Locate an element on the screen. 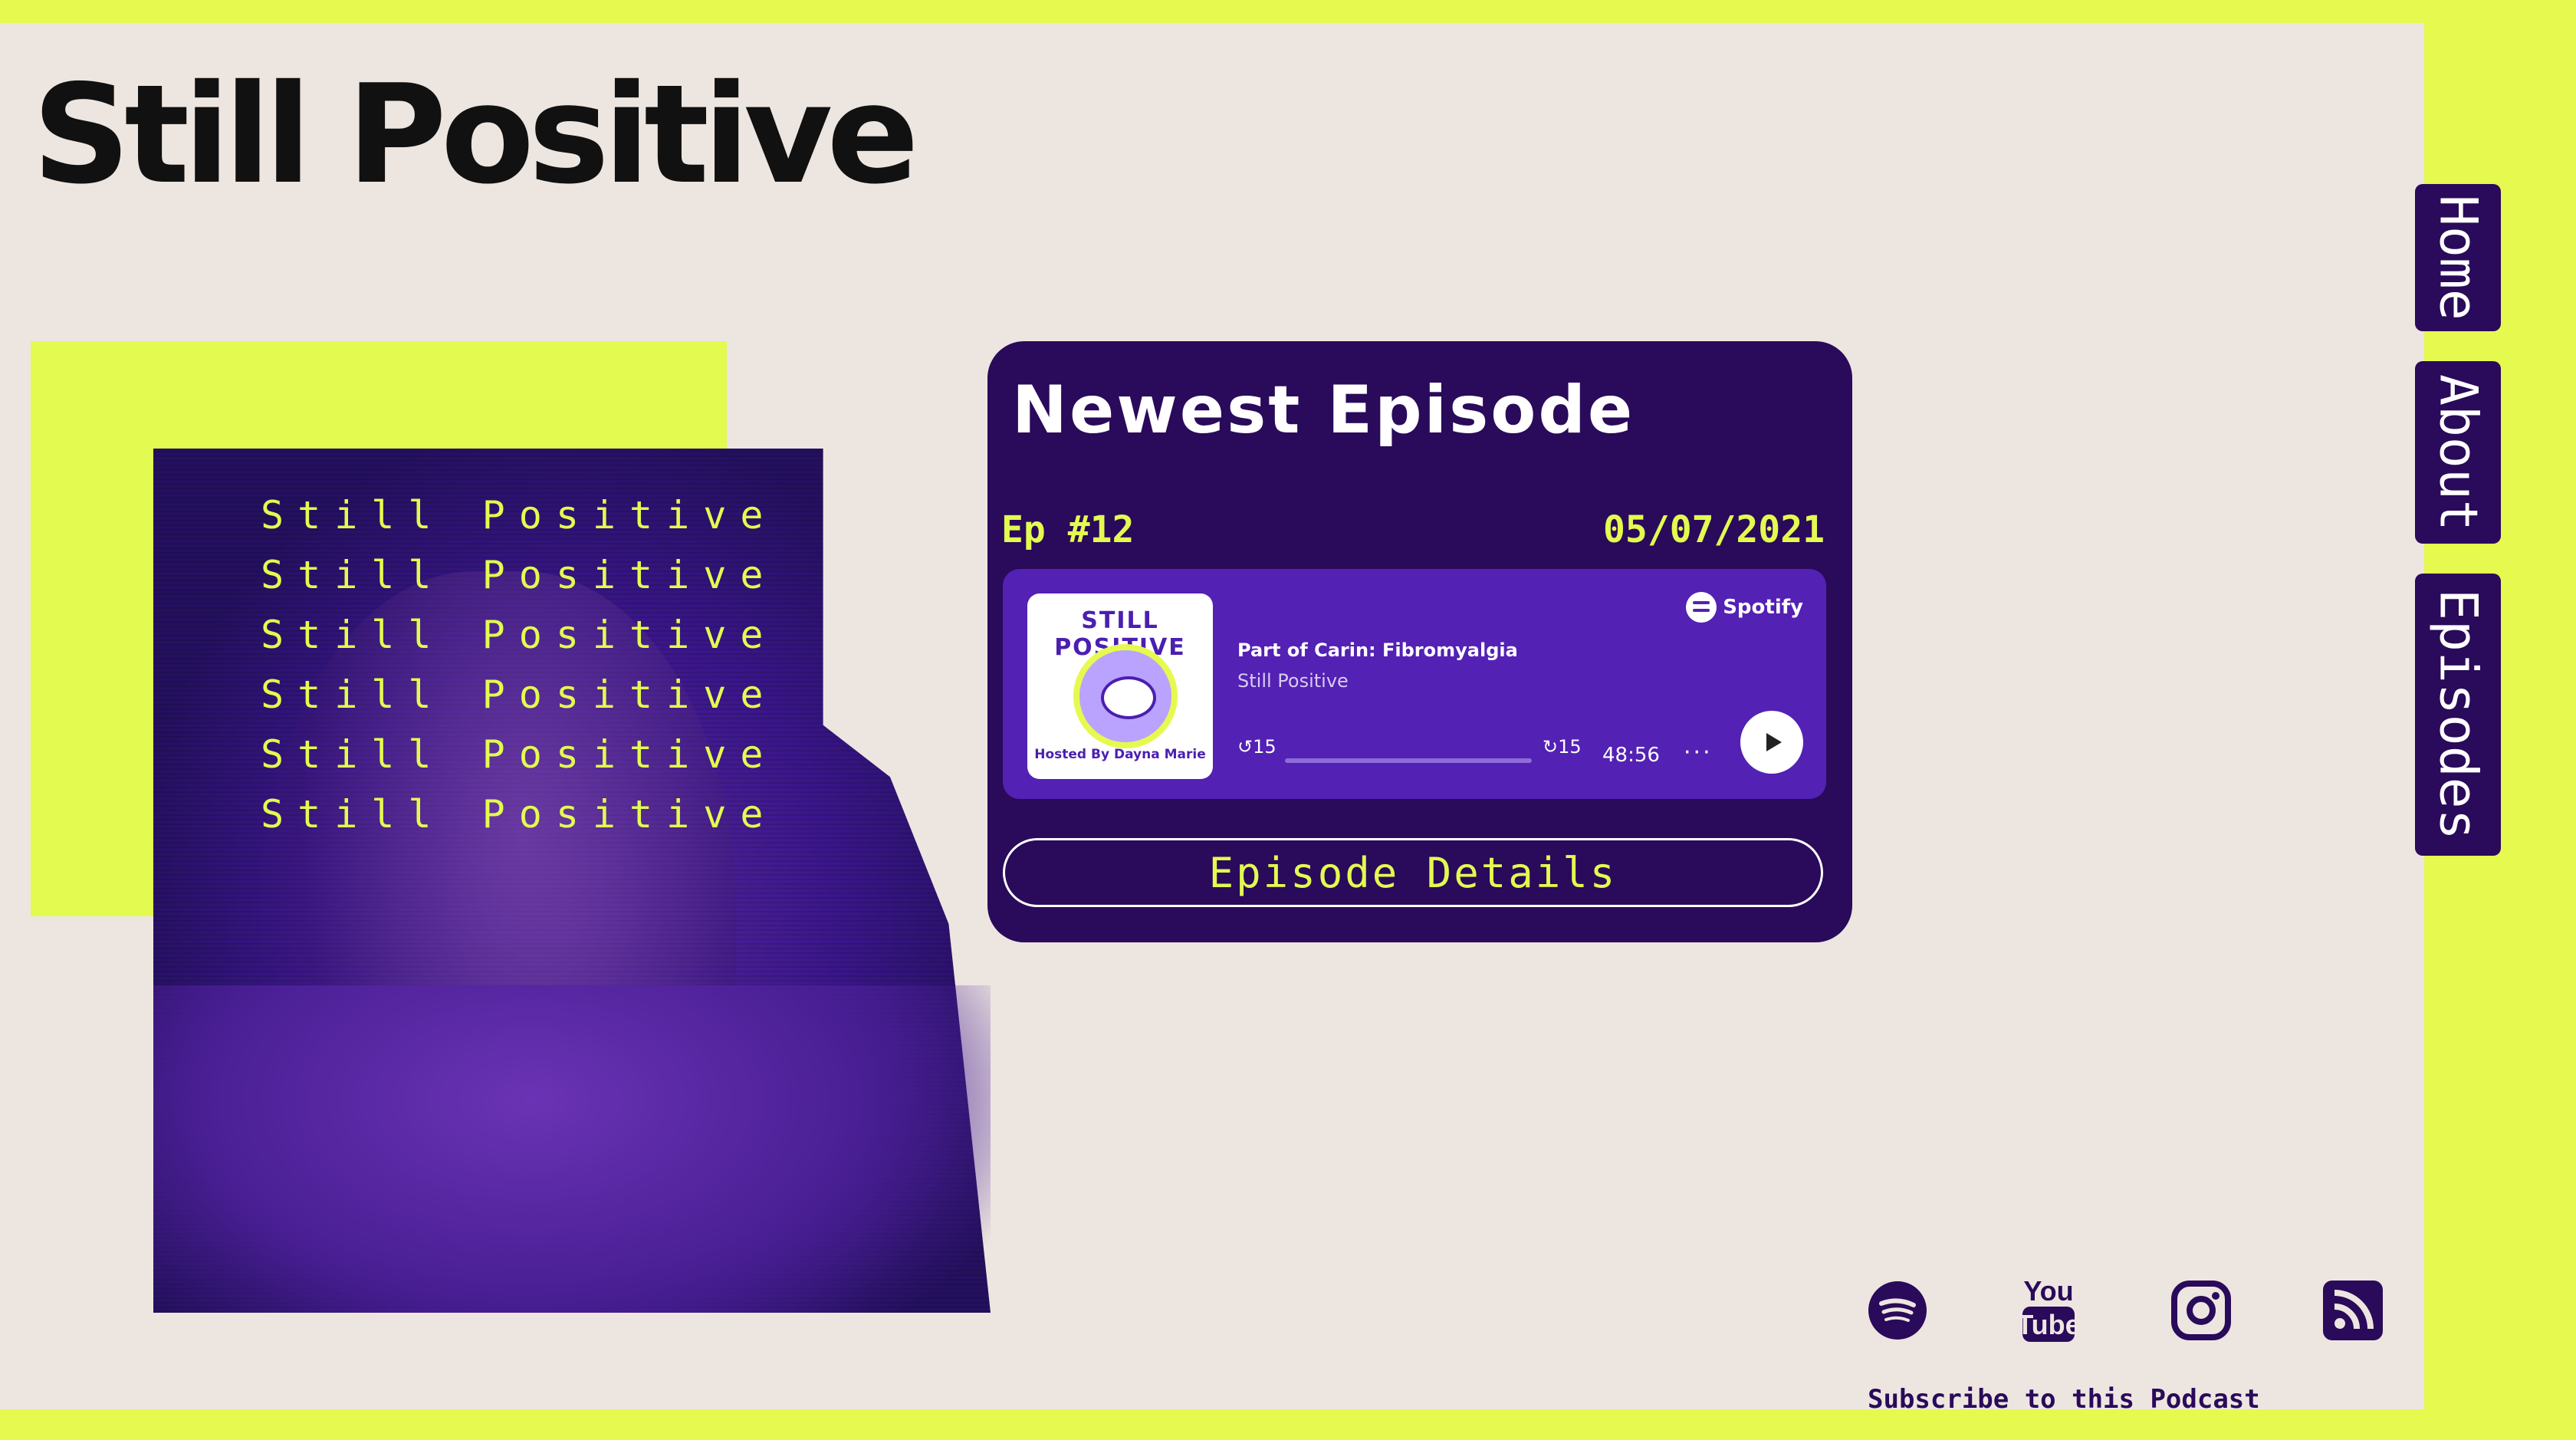 Image resolution: width=2576 pixels, height=1440 pixels. rss-icon is located at coordinates (2353, 1310).